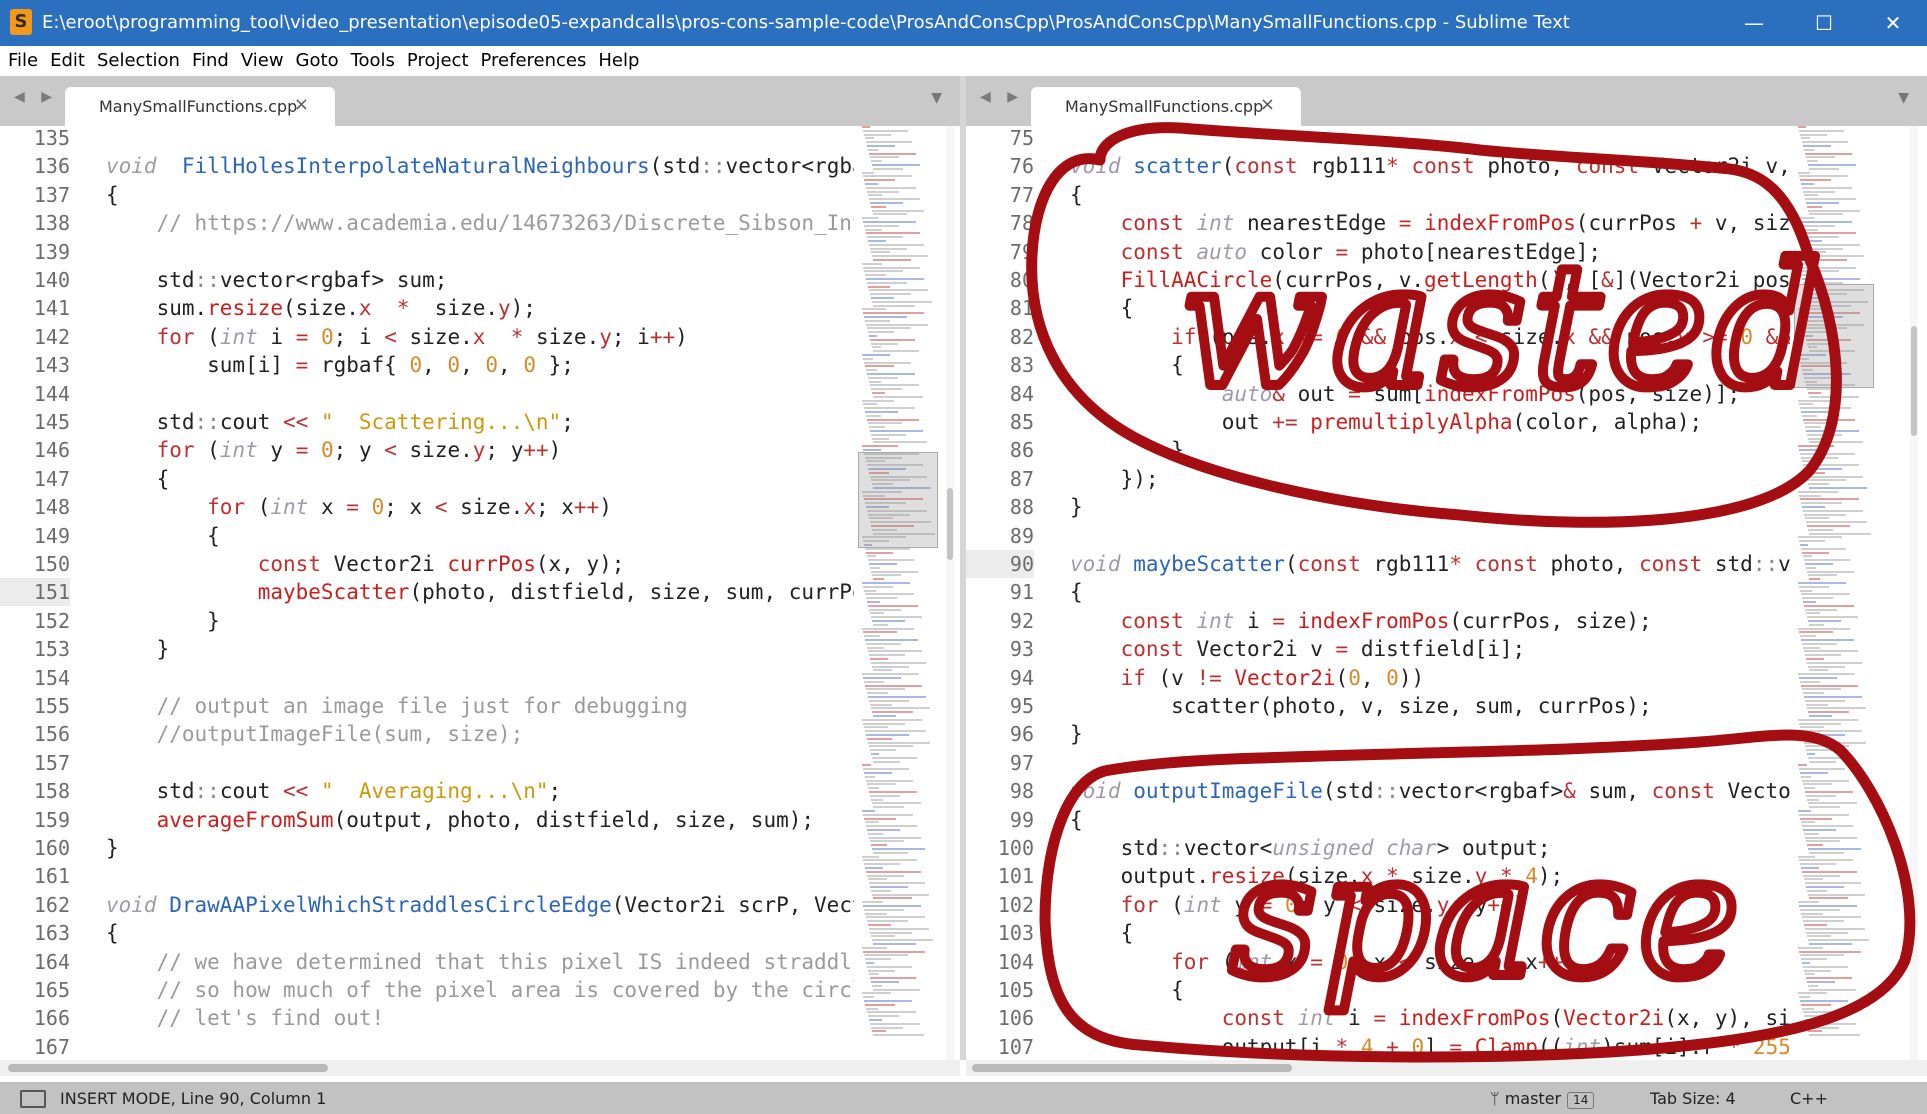 The image size is (1927, 1114). I want to click on left-horizontal-scroll-thumb, so click(168, 1068).